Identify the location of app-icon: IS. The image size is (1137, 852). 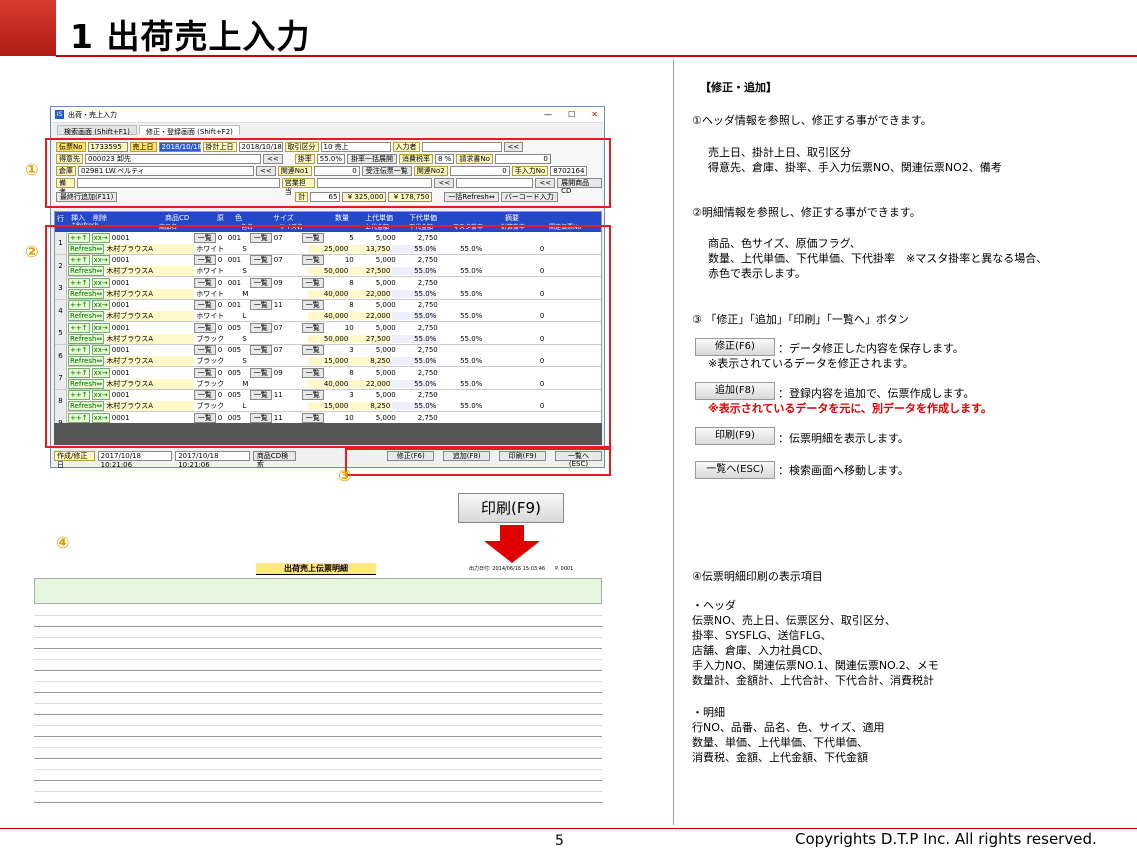
(59, 114).